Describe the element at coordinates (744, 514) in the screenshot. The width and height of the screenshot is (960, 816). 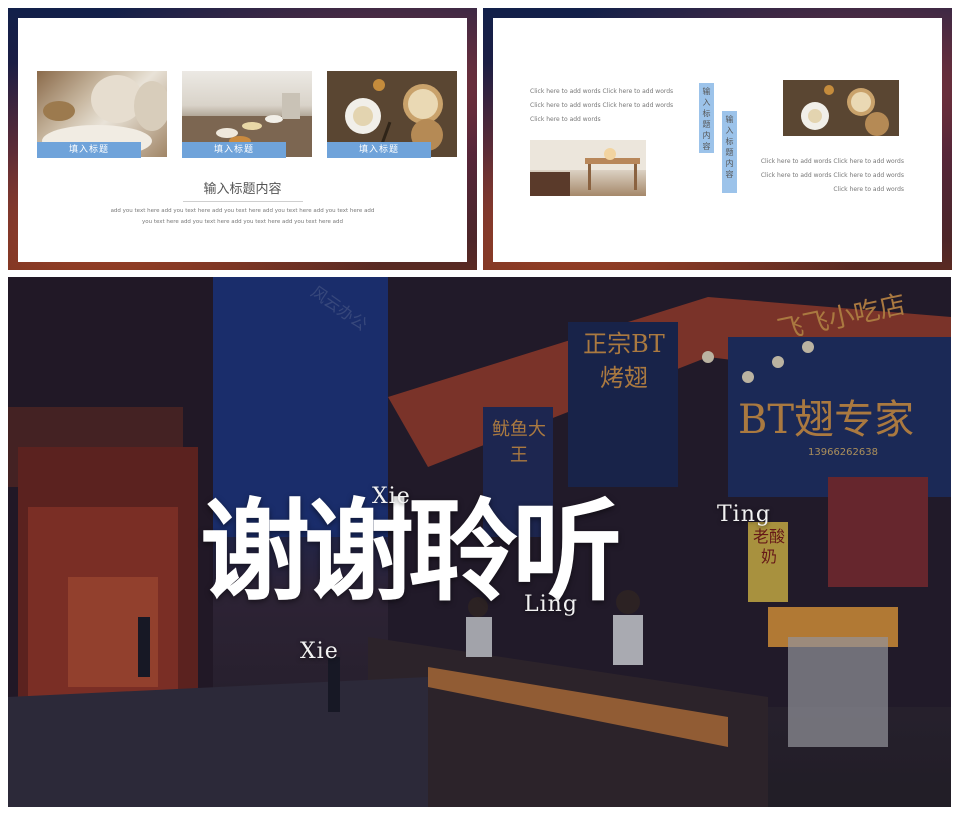
I see `pinyin-ting: Ting` at that location.